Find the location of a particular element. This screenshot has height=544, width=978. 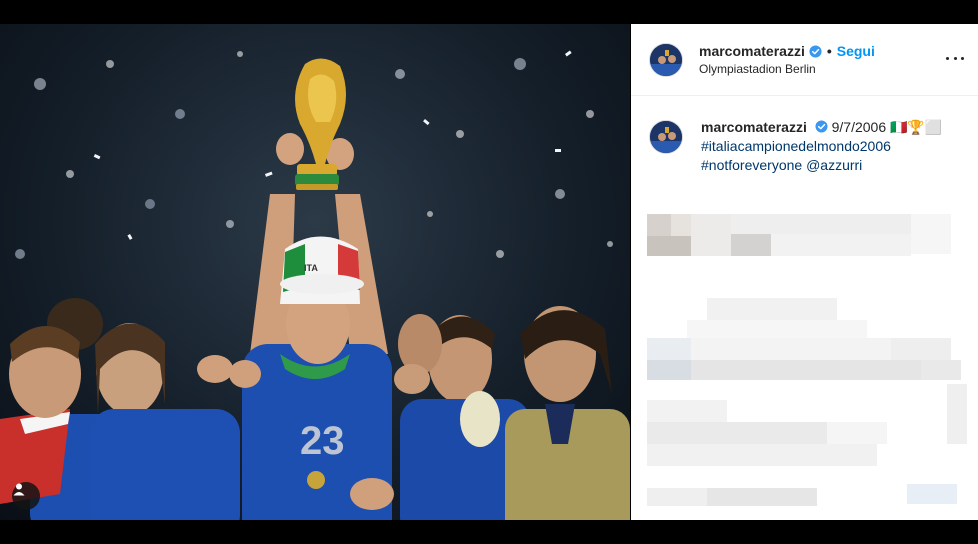

hashtag-link: #notforeveryone is located at coordinates (751, 165).